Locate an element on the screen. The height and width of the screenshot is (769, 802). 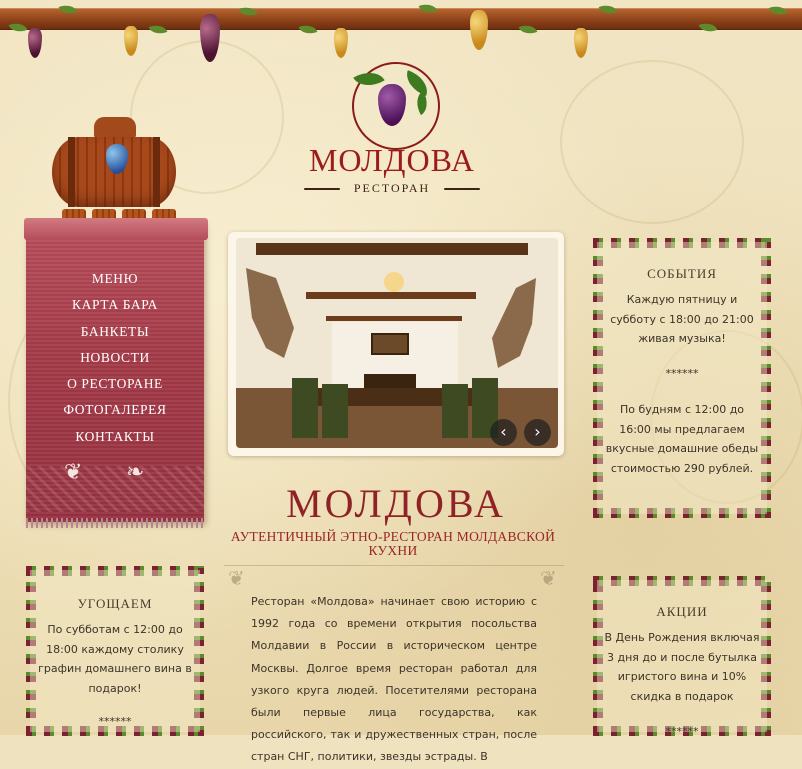
page-title: МОЛДОВА is located at coordinates (396, 503).